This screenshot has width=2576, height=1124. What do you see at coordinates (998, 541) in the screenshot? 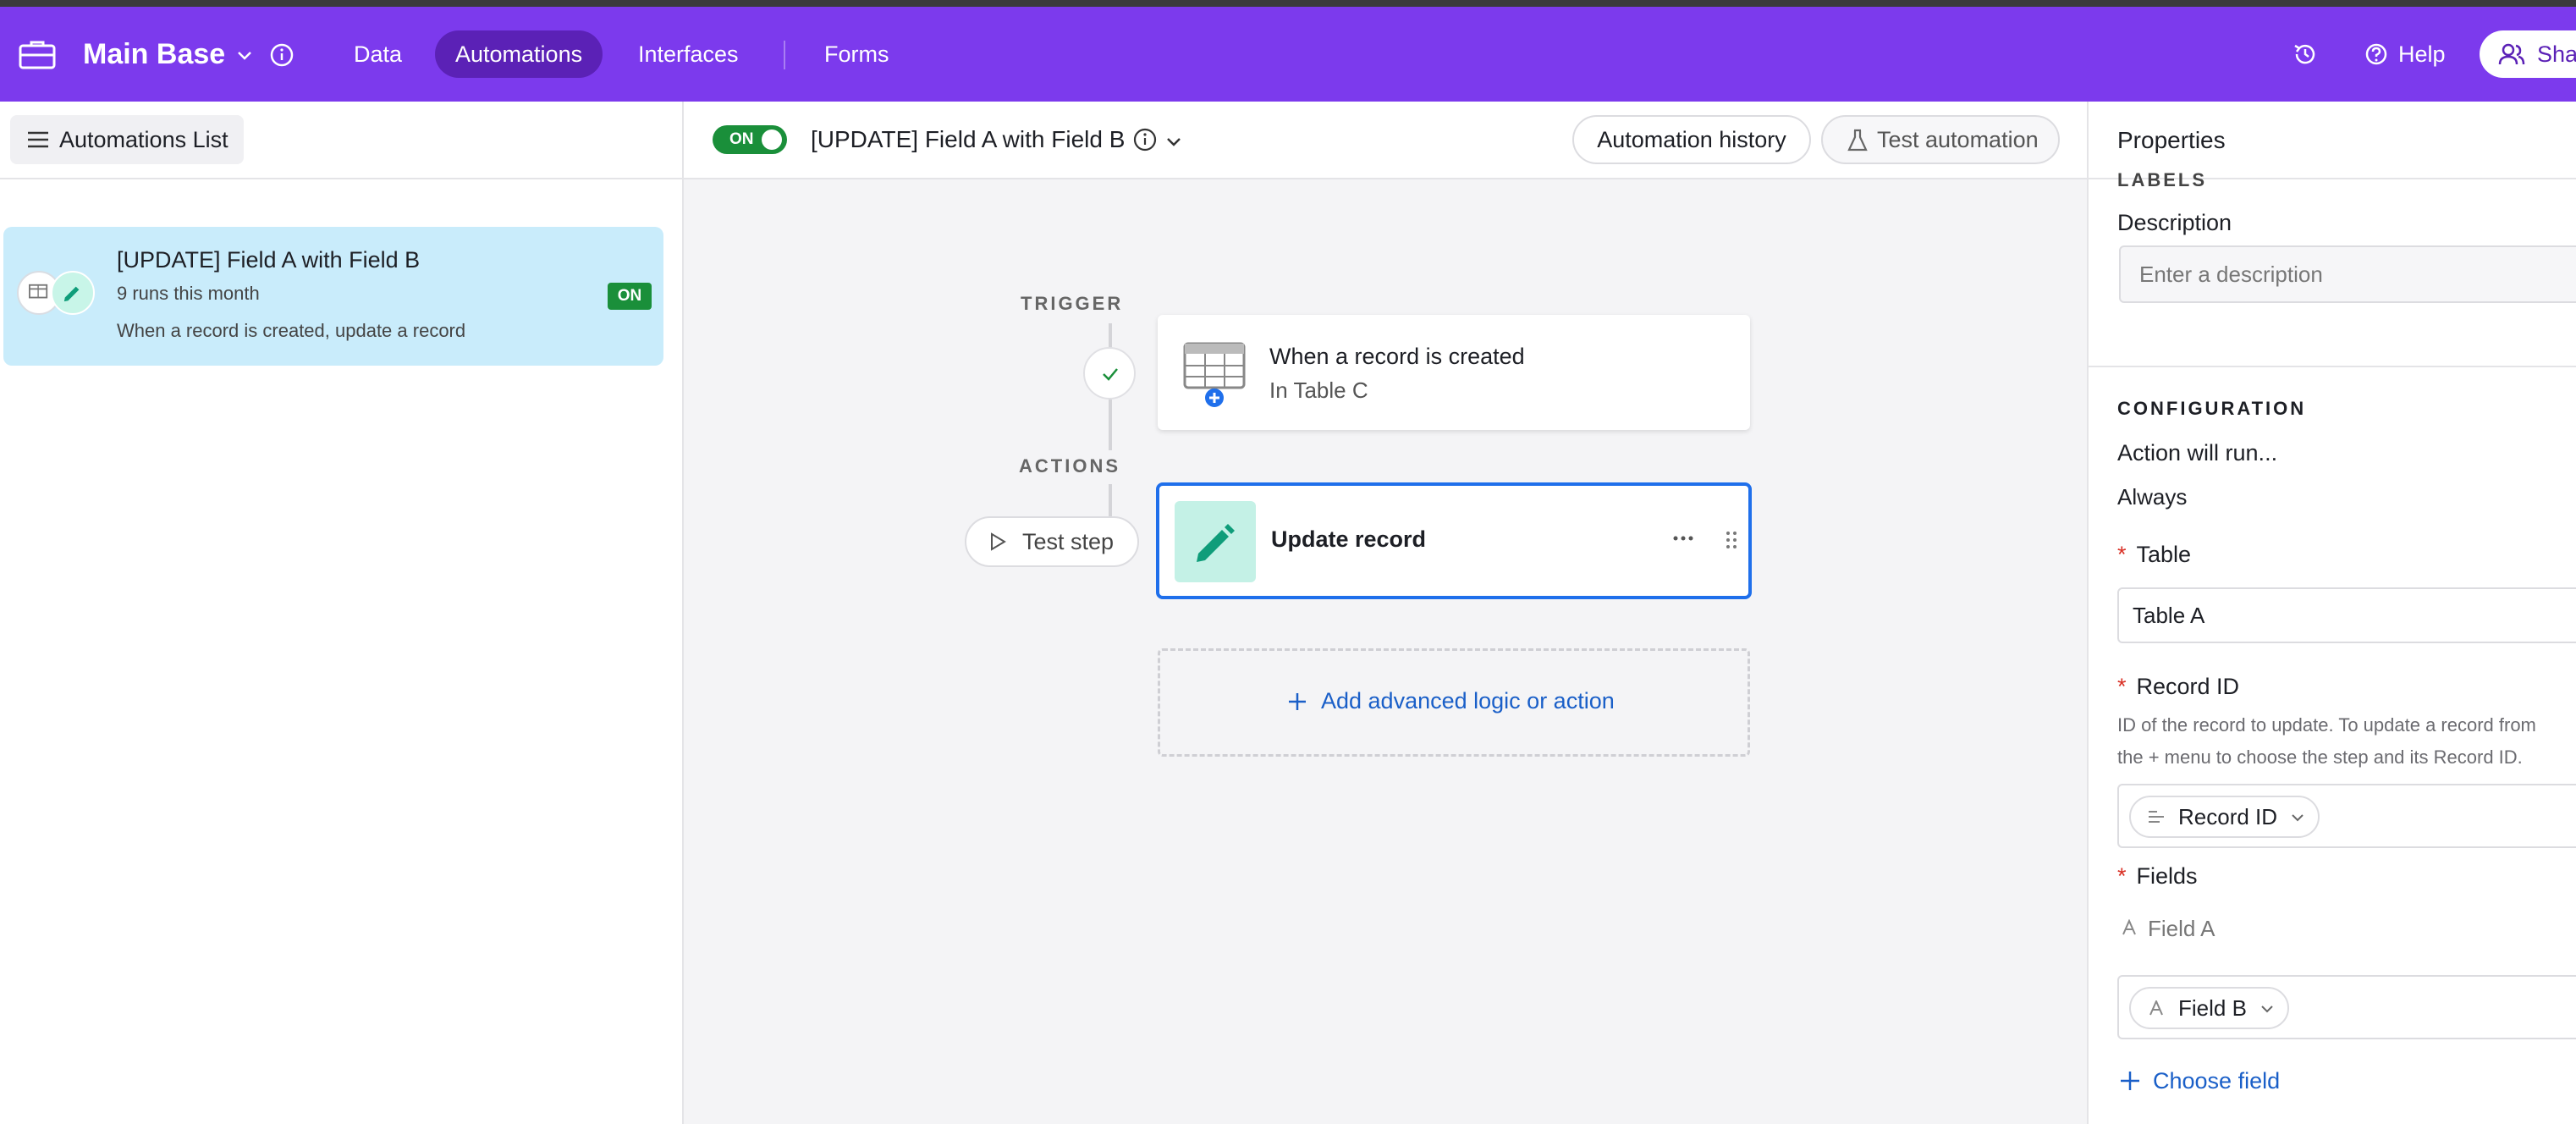
I see `play-icon` at bounding box center [998, 541].